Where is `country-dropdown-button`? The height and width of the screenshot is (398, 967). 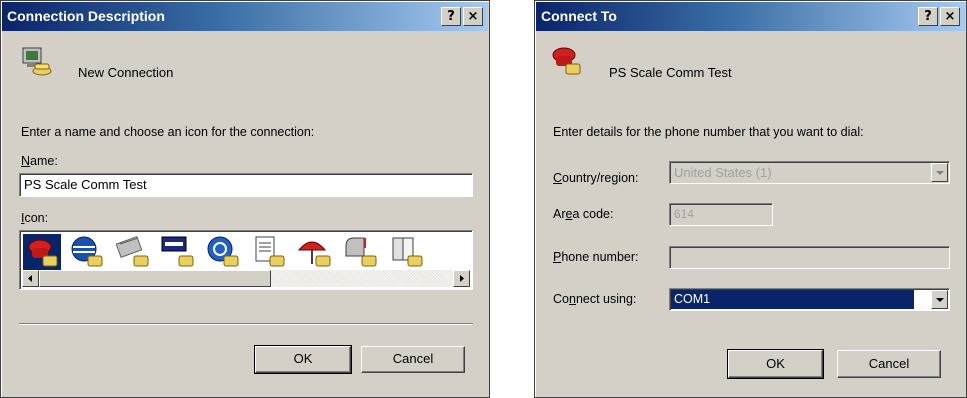
country-dropdown-button is located at coordinates (939, 172).